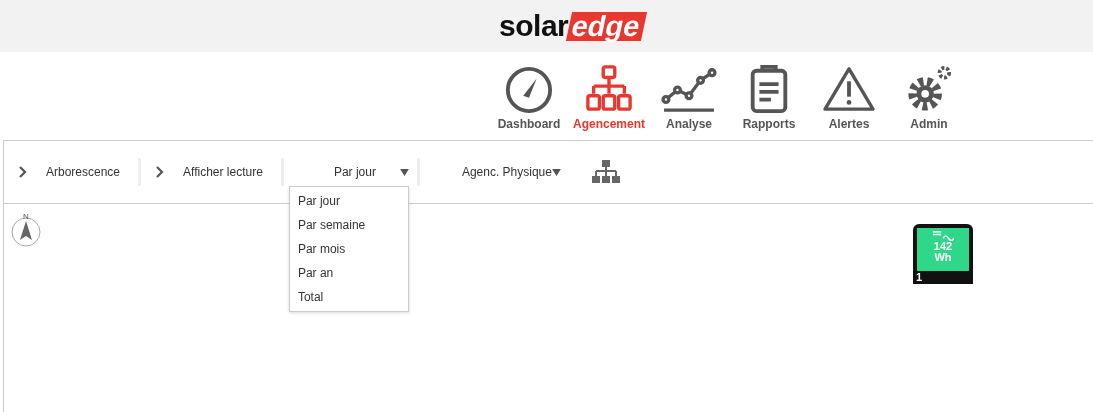 The height and width of the screenshot is (412, 1093). I want to click on menu-option: Par an, so click(348, 273).